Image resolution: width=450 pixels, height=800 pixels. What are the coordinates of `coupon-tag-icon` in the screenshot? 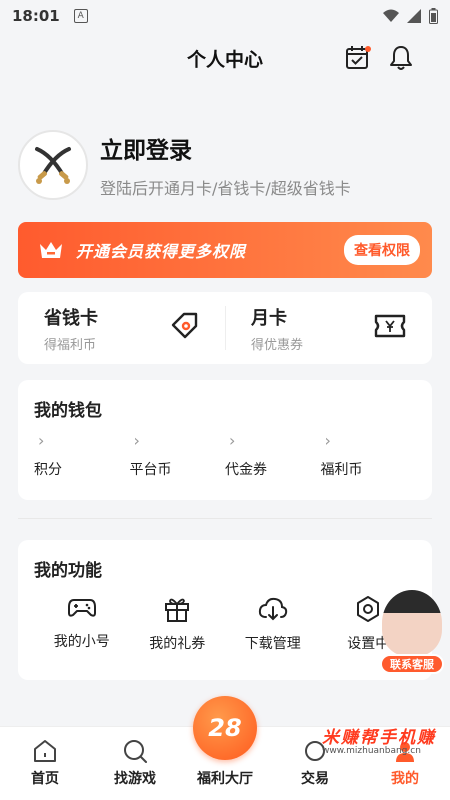 It's located at (184, 328).